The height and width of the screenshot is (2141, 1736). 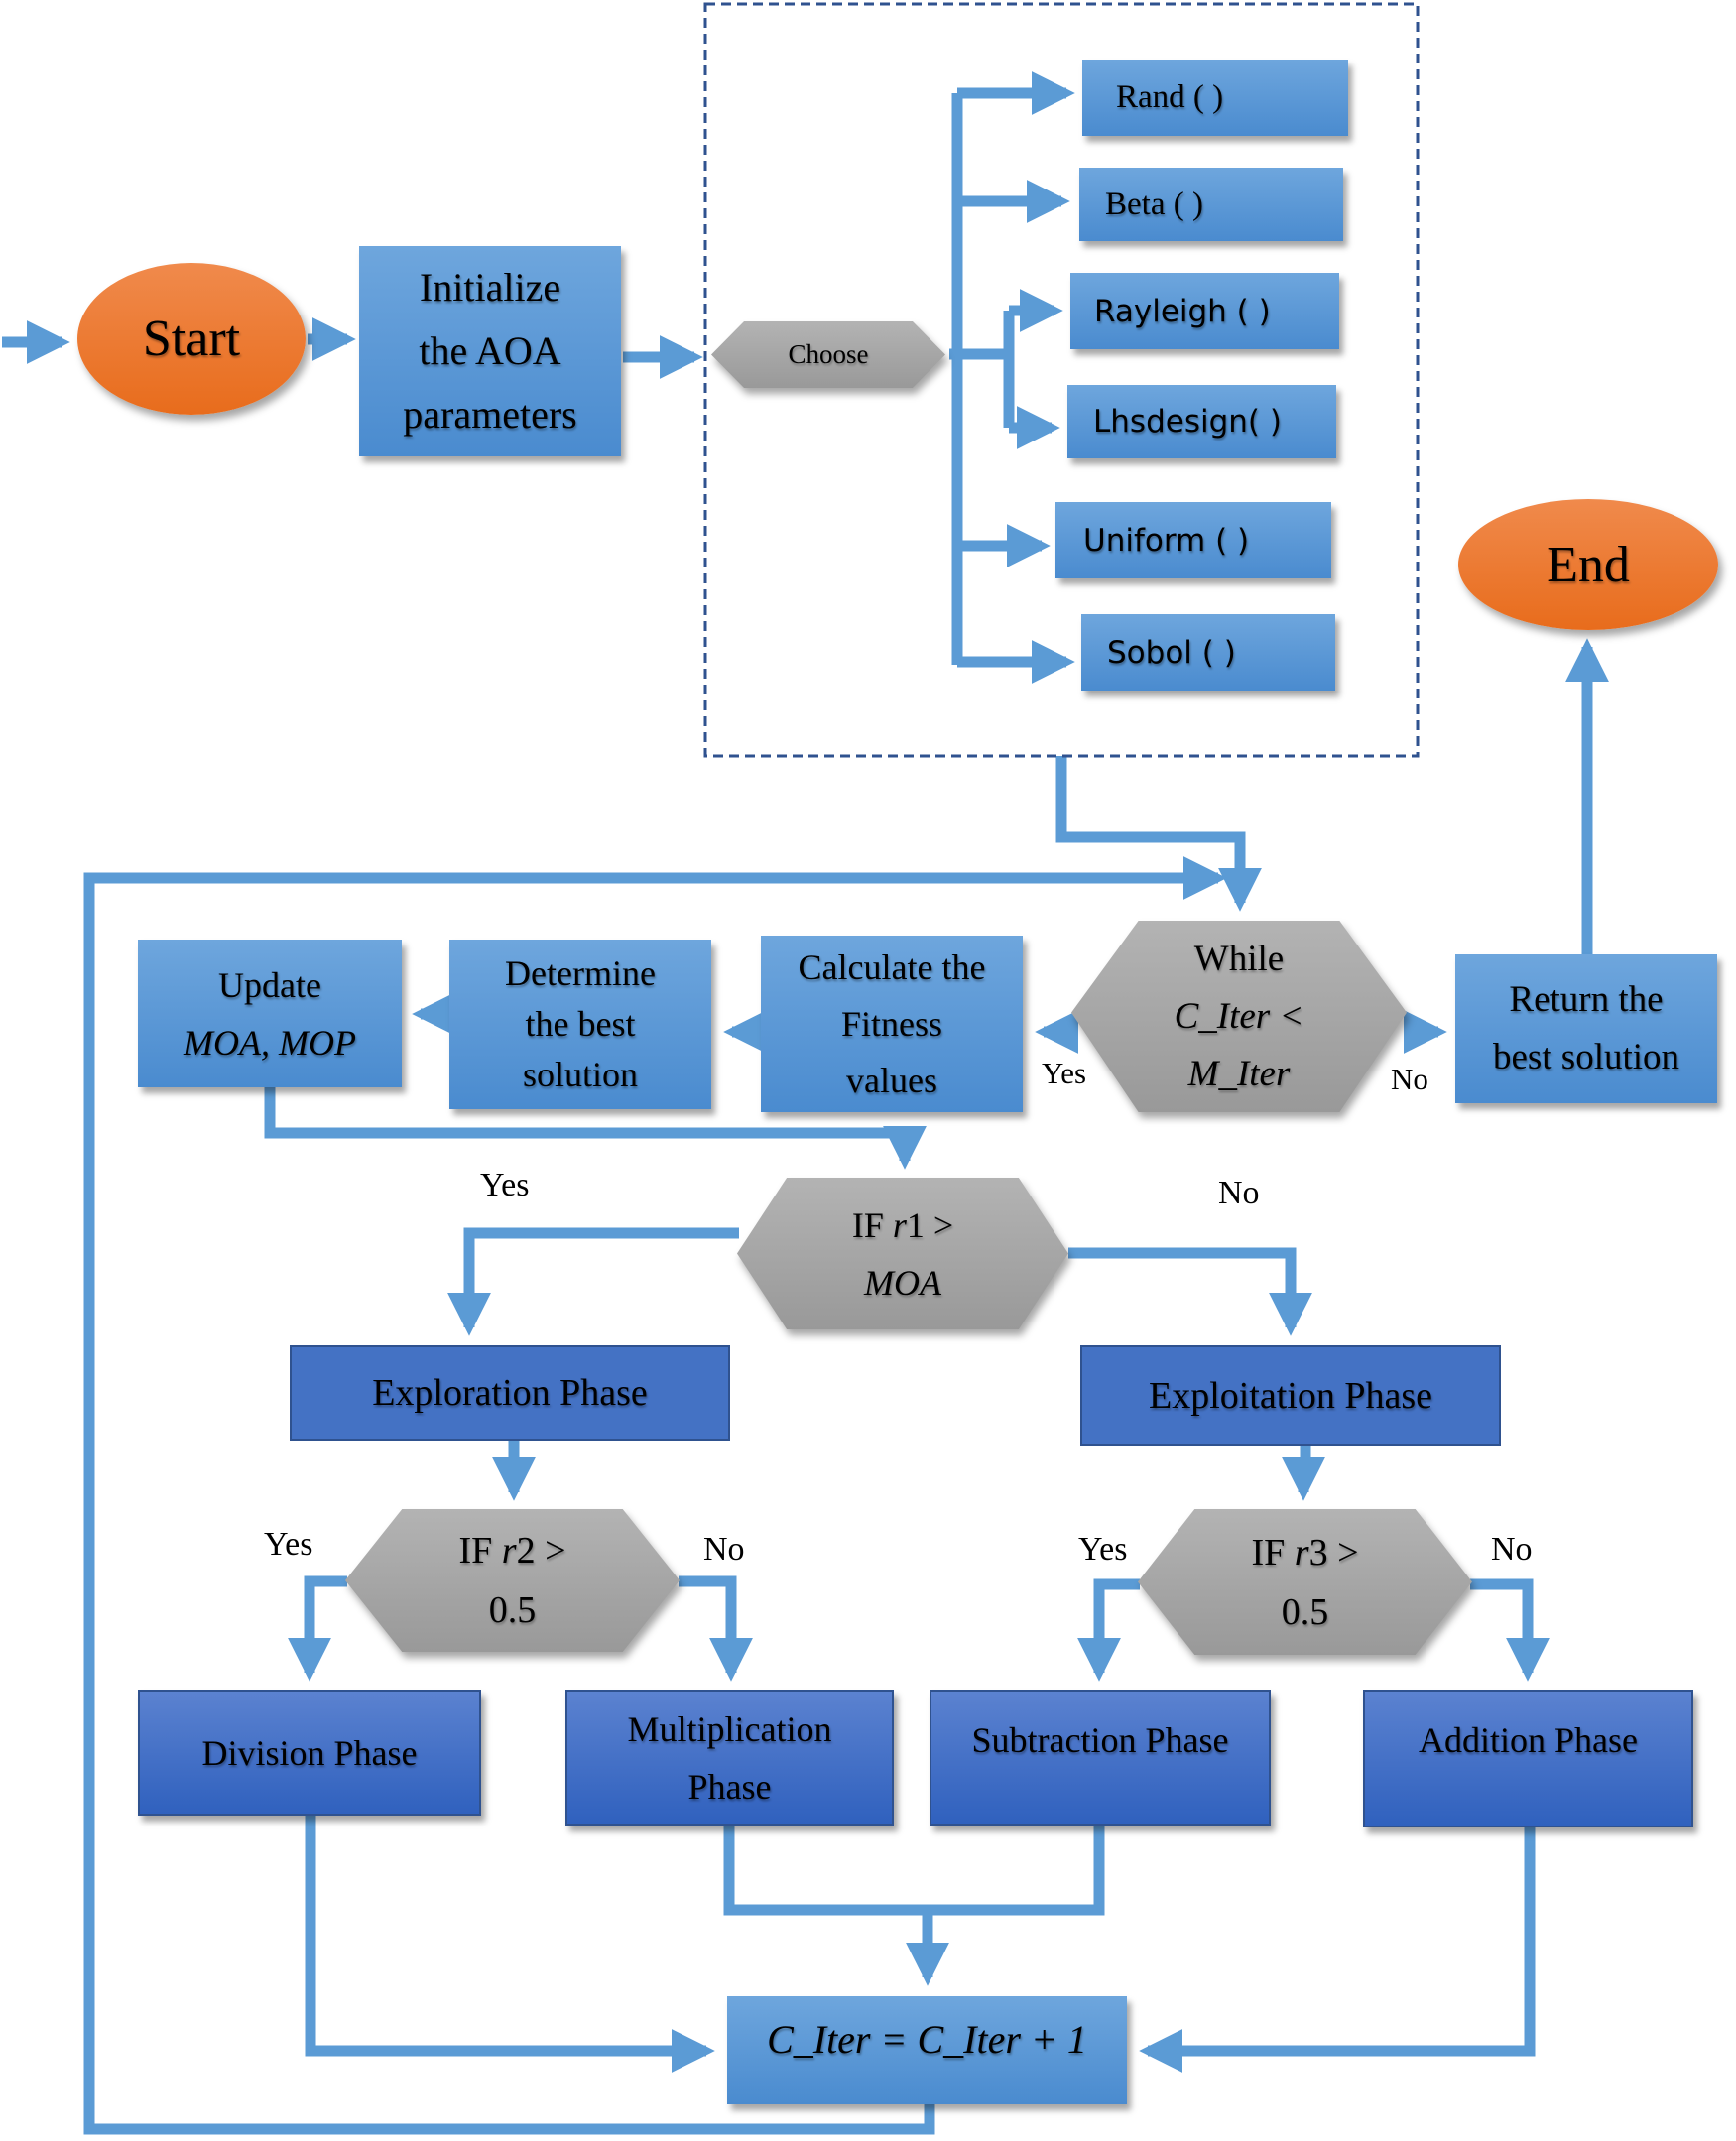 I want to click on arrow-r3-to-addition, so click(x=1510, y=1630).